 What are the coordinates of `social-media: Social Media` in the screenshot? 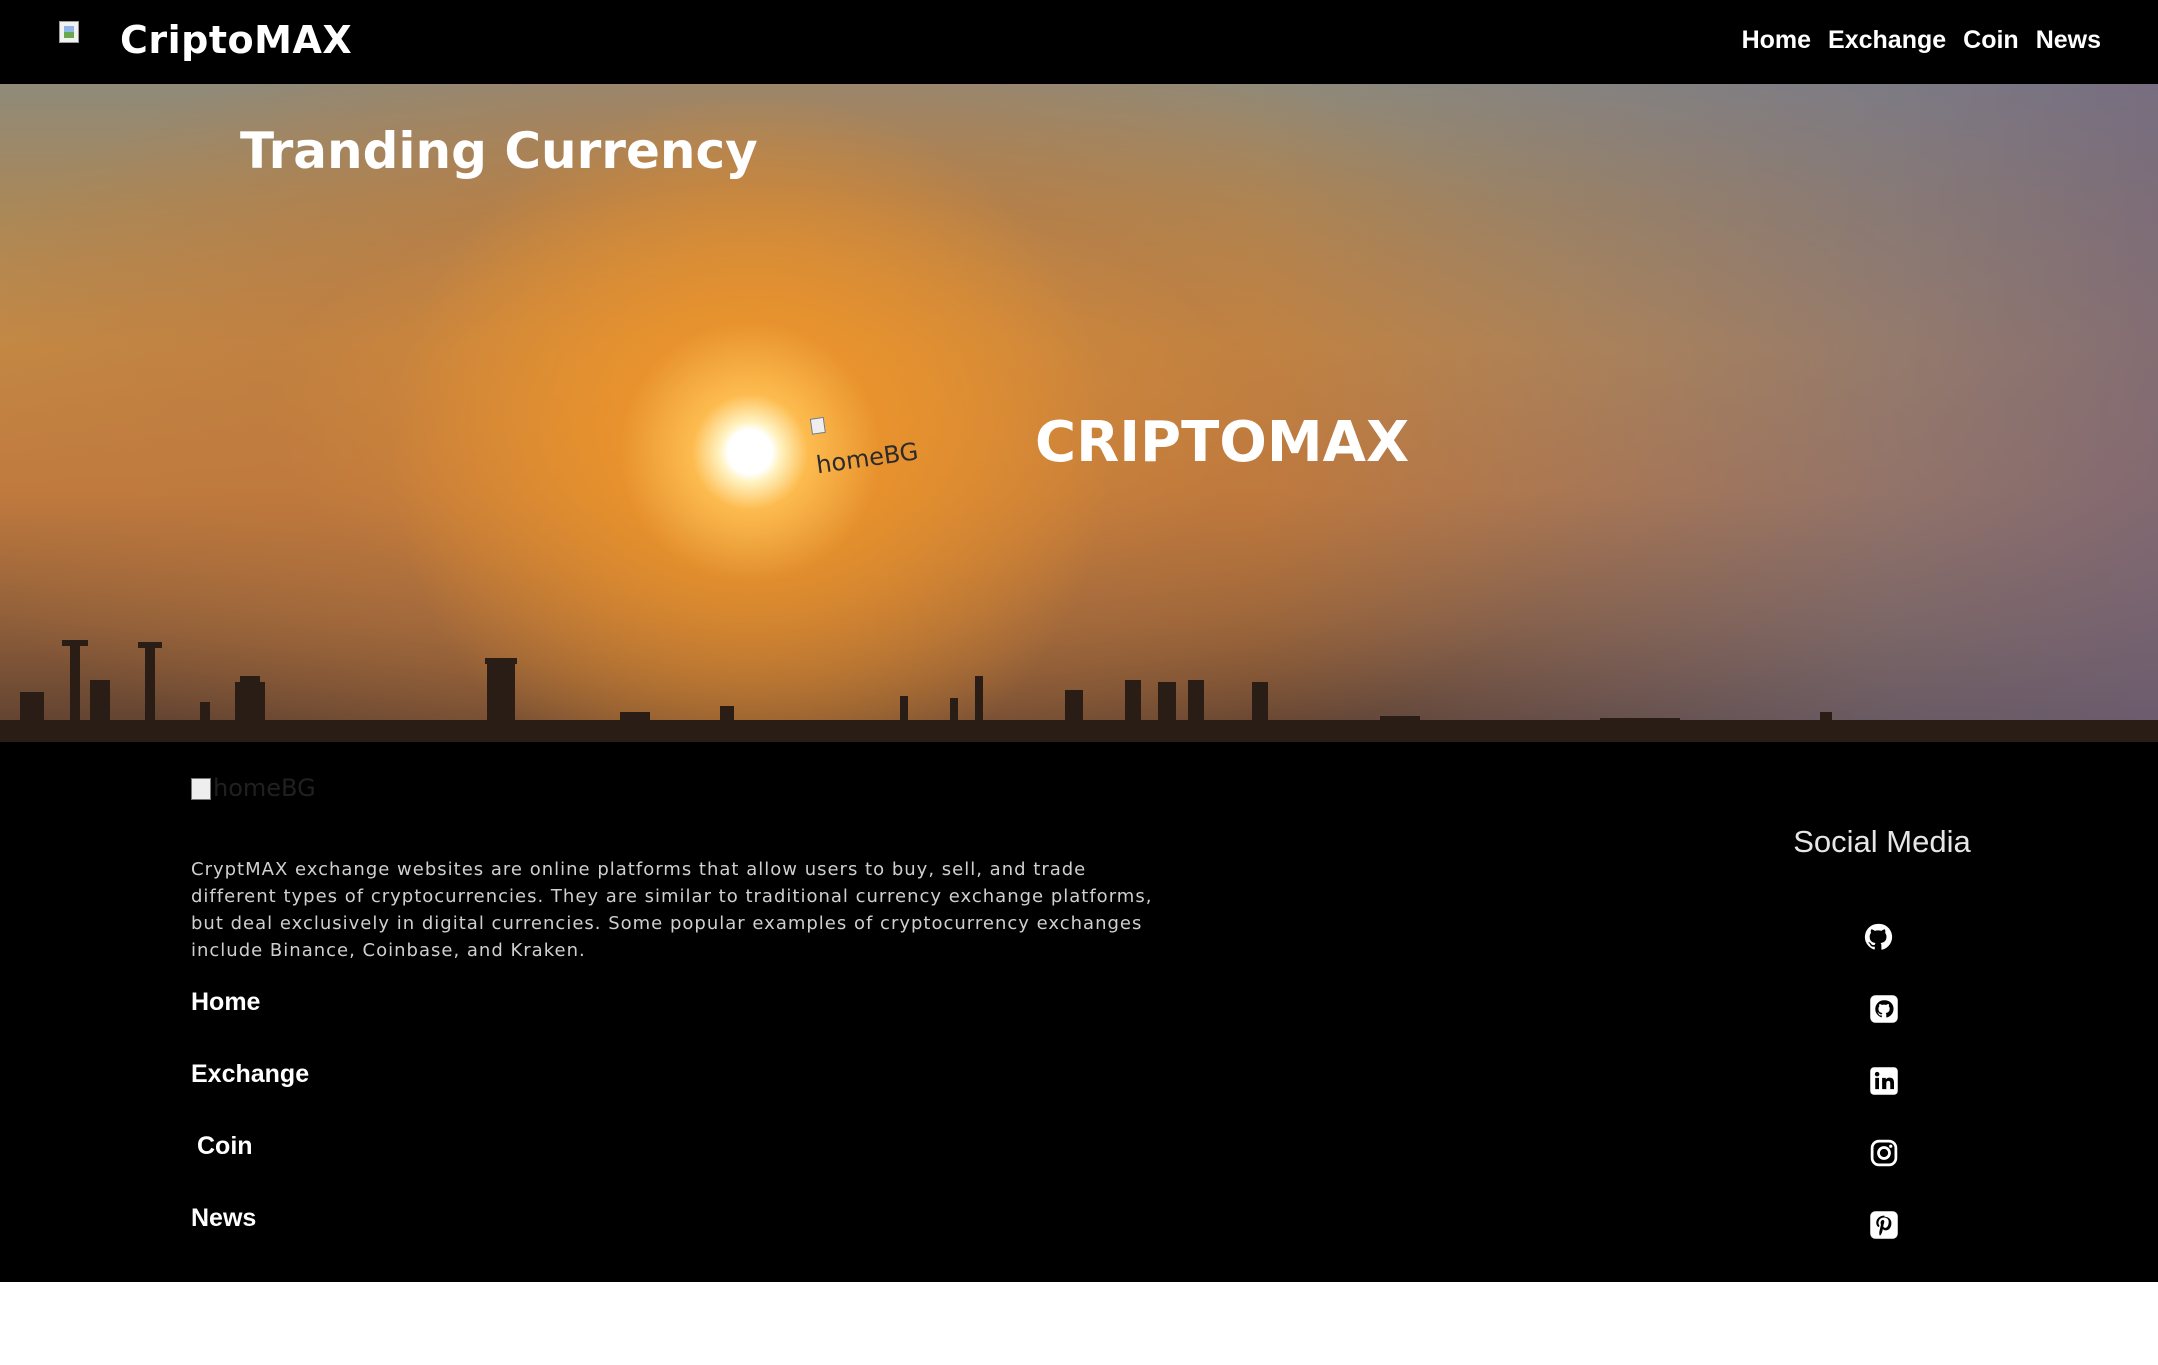 It's located at (1882, 1031).